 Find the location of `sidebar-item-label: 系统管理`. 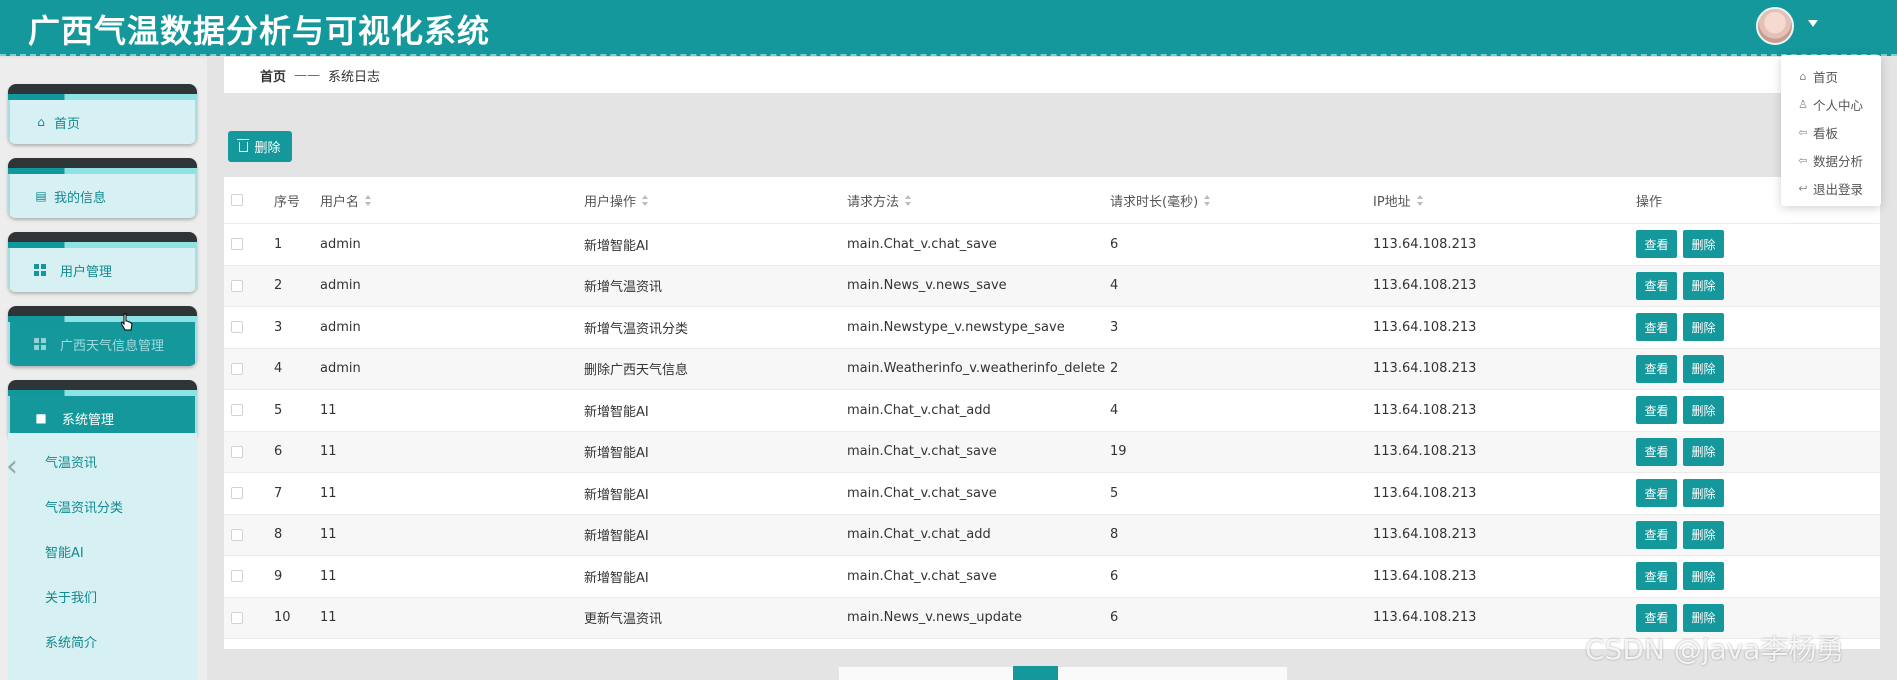

sidebar-item-label: 系统管理 is located at coordinates (88, 420).